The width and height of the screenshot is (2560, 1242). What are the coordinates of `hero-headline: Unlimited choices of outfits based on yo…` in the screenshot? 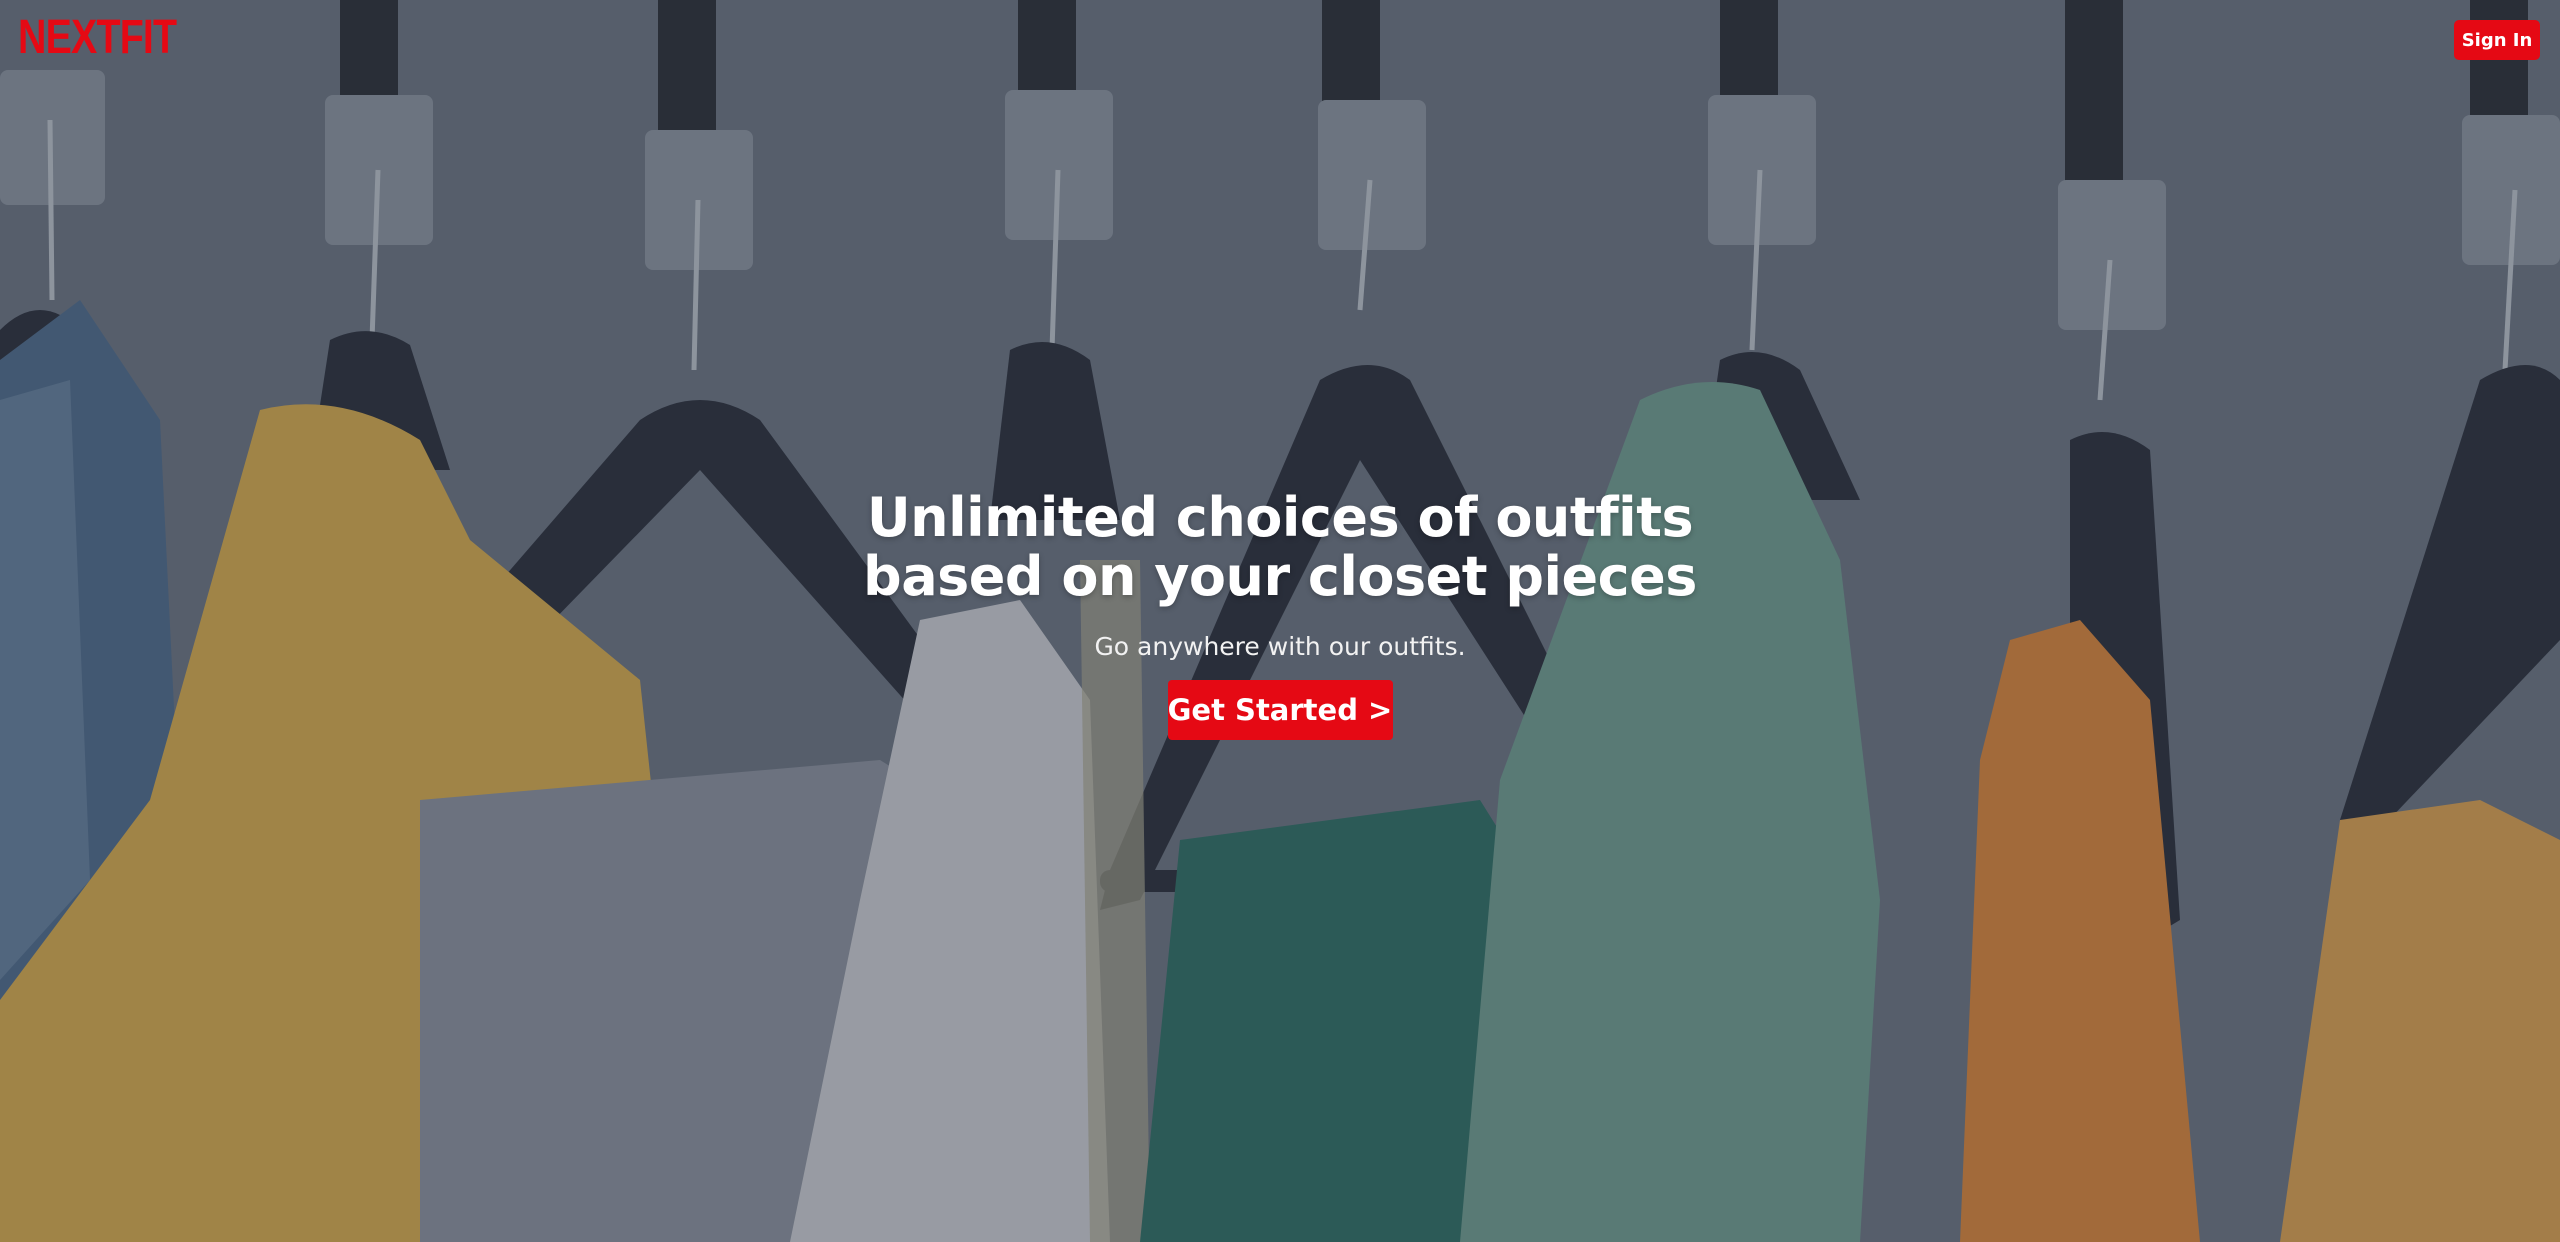 It's located at (1280, 547).